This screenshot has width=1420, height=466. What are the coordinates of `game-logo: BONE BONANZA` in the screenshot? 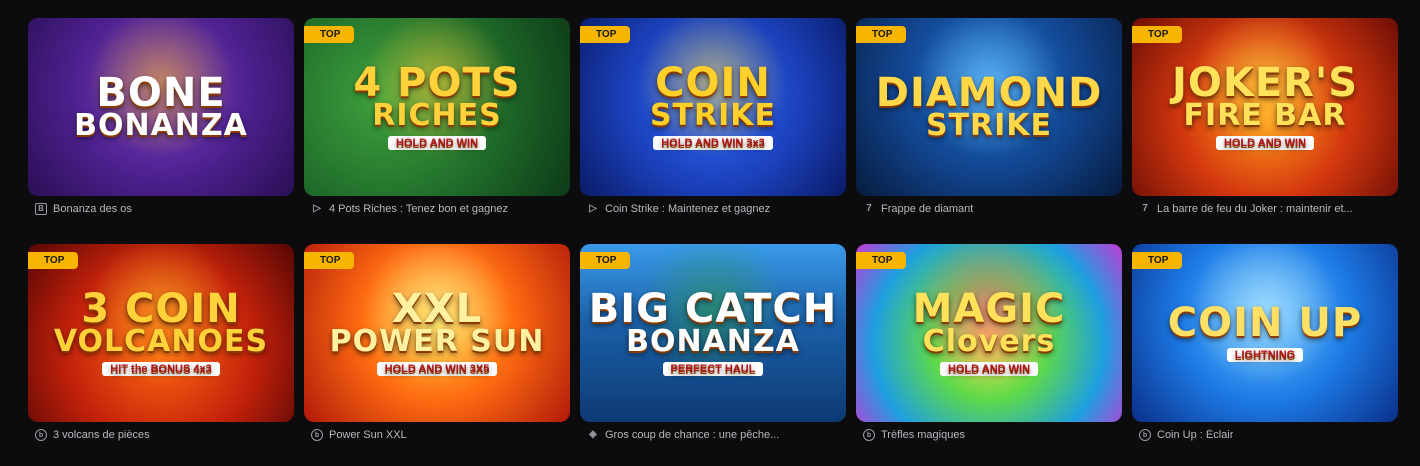 It's located at (161, 106).